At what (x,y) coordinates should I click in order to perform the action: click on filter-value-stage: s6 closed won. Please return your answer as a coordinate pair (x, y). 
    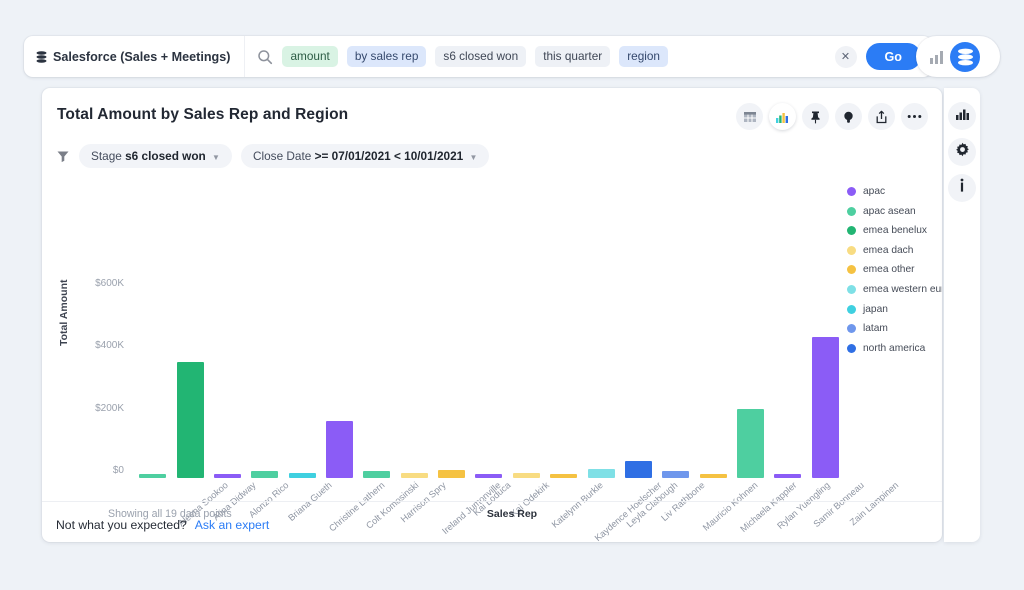
    Looking at the image, I should click on (165, 156).